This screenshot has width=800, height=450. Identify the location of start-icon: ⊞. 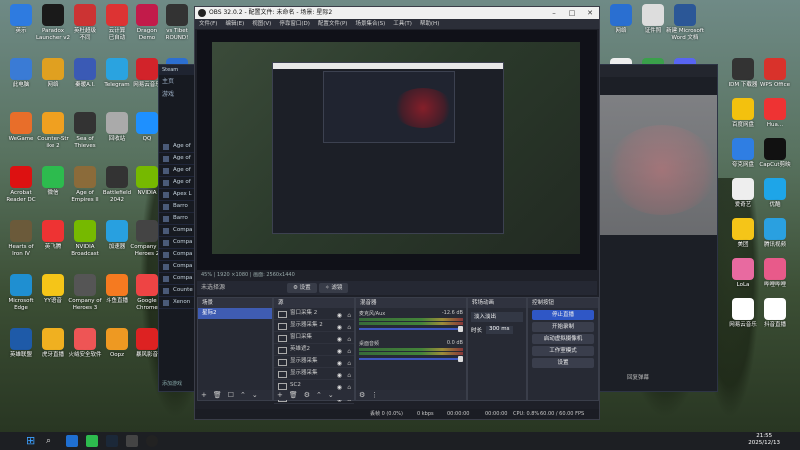
(32, 441).